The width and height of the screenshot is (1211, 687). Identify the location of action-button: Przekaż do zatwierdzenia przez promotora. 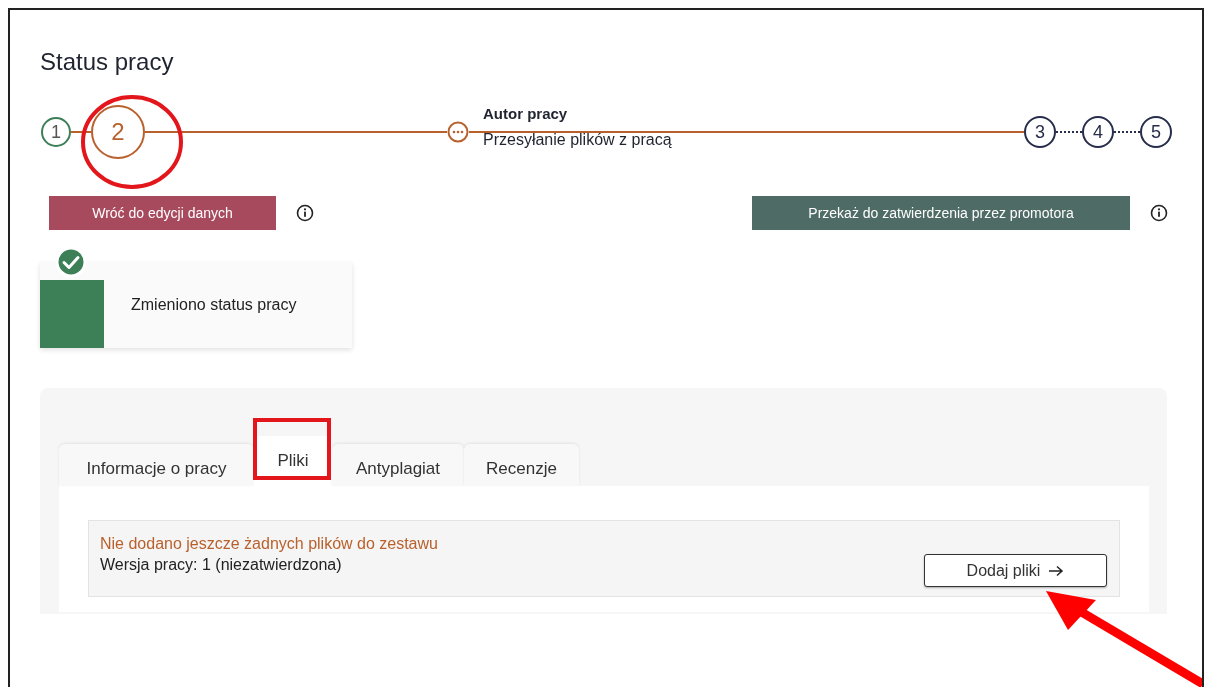
(941, 213).